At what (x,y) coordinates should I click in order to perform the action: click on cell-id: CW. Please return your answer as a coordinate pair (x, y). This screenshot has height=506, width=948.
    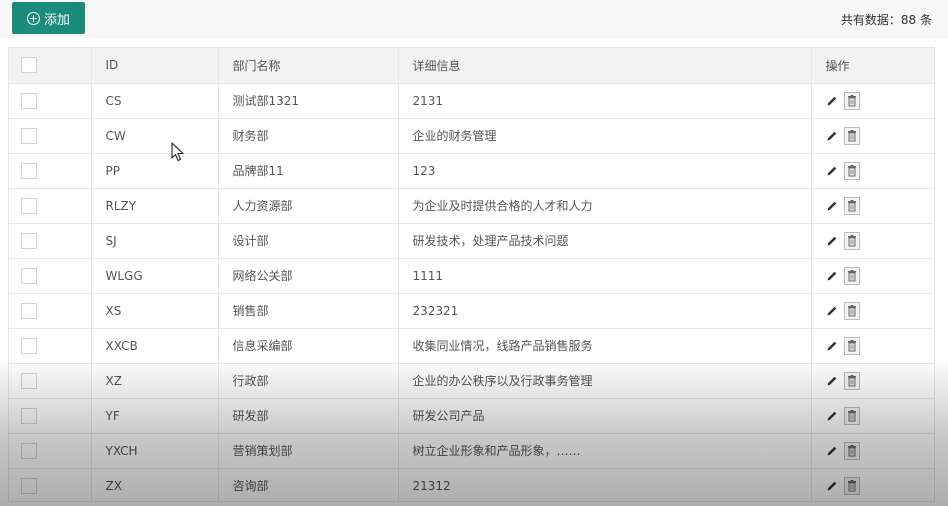
    Looking at the image, I should click on (155, 136).